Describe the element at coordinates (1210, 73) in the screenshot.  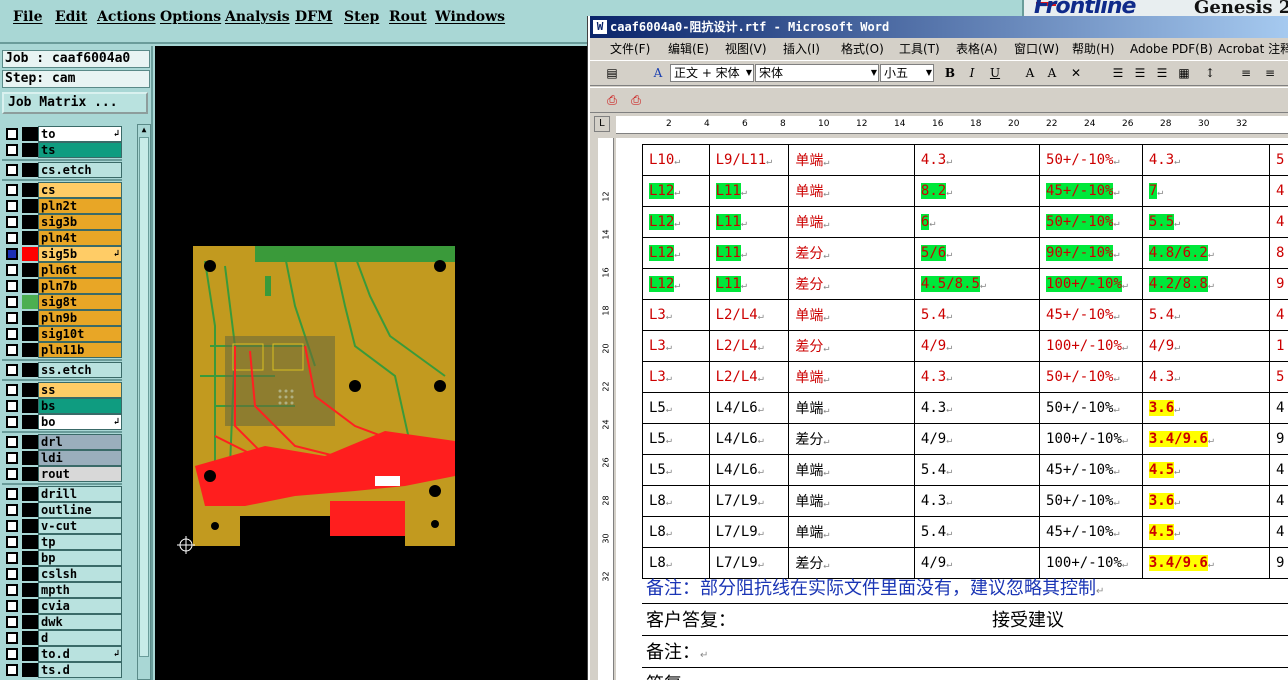
I see `line-spacing-icon: ↕` at that location.